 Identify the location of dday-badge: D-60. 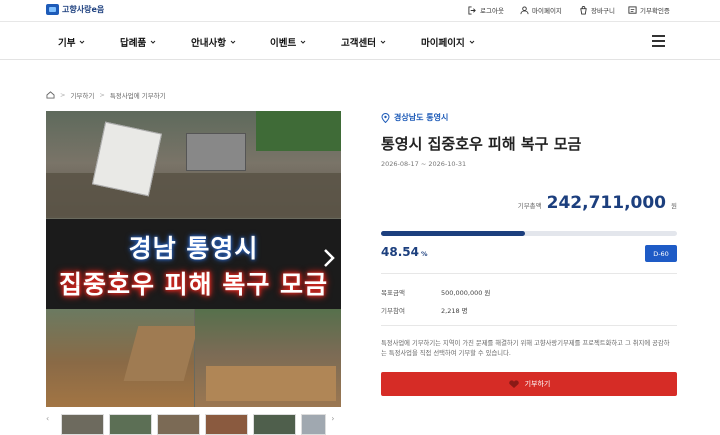
(661, 253).